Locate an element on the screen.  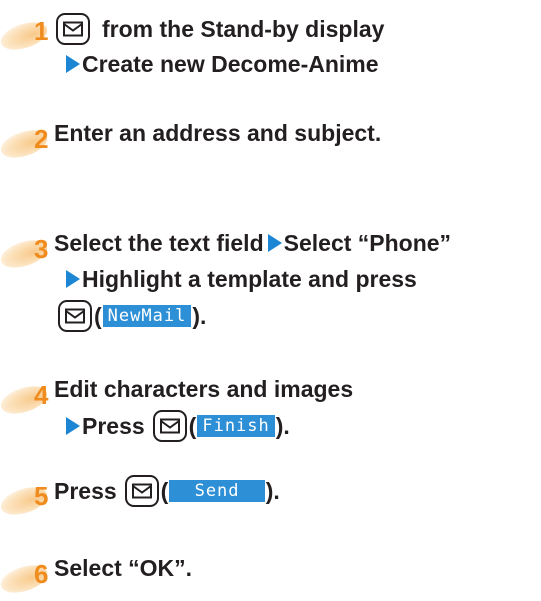
step-number: 3 is located at coordinates (41, 249).